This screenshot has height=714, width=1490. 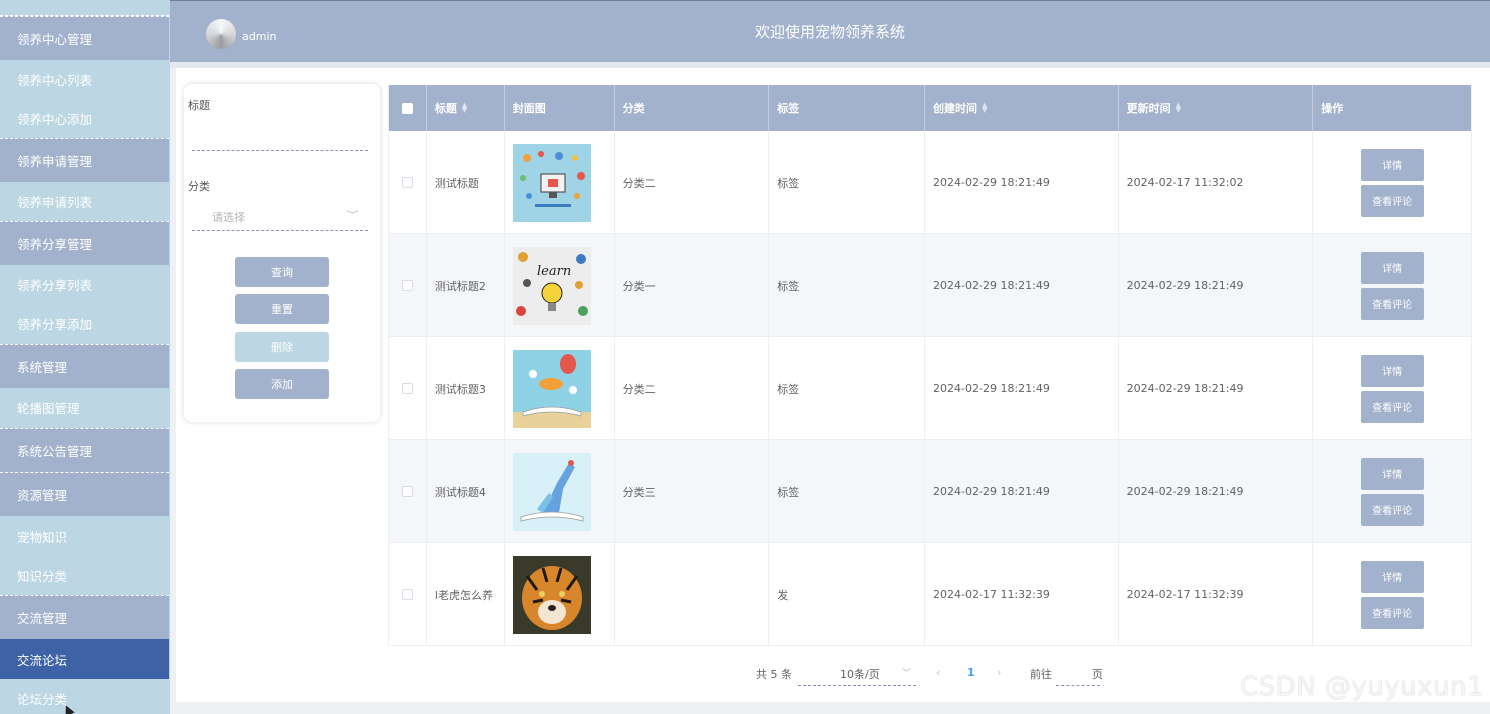 What do you see at coordinates (1216, 594) in the screenshot?
I see `cell-updated-time: 2024-02-17 11:32:39` at bounding box center [1216, 594].